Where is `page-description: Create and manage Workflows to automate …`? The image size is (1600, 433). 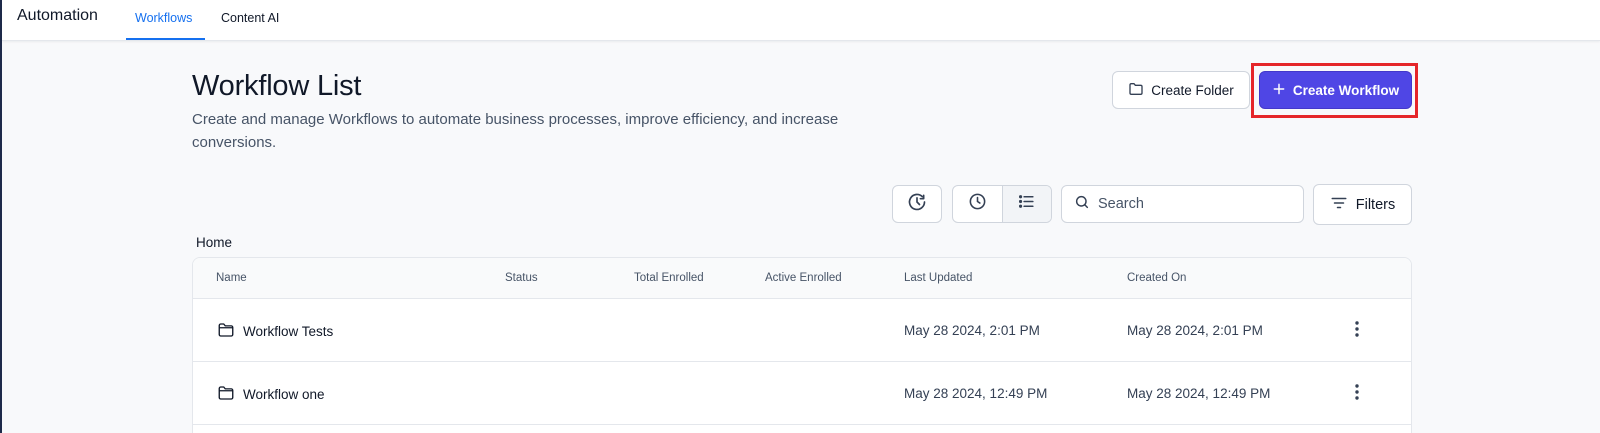 page-description: Create and manage Workflows to automate … is located at coordinates (515, 131).